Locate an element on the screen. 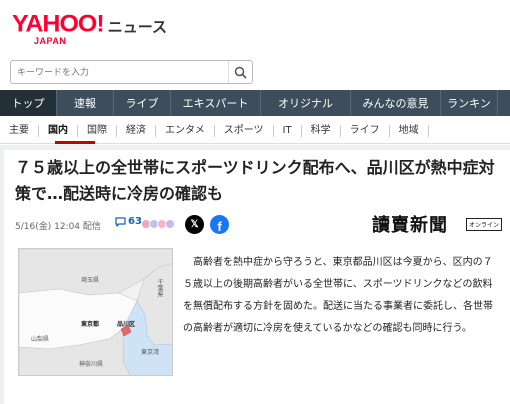  share-facebook-button: f is located at coordinates (219, 224).